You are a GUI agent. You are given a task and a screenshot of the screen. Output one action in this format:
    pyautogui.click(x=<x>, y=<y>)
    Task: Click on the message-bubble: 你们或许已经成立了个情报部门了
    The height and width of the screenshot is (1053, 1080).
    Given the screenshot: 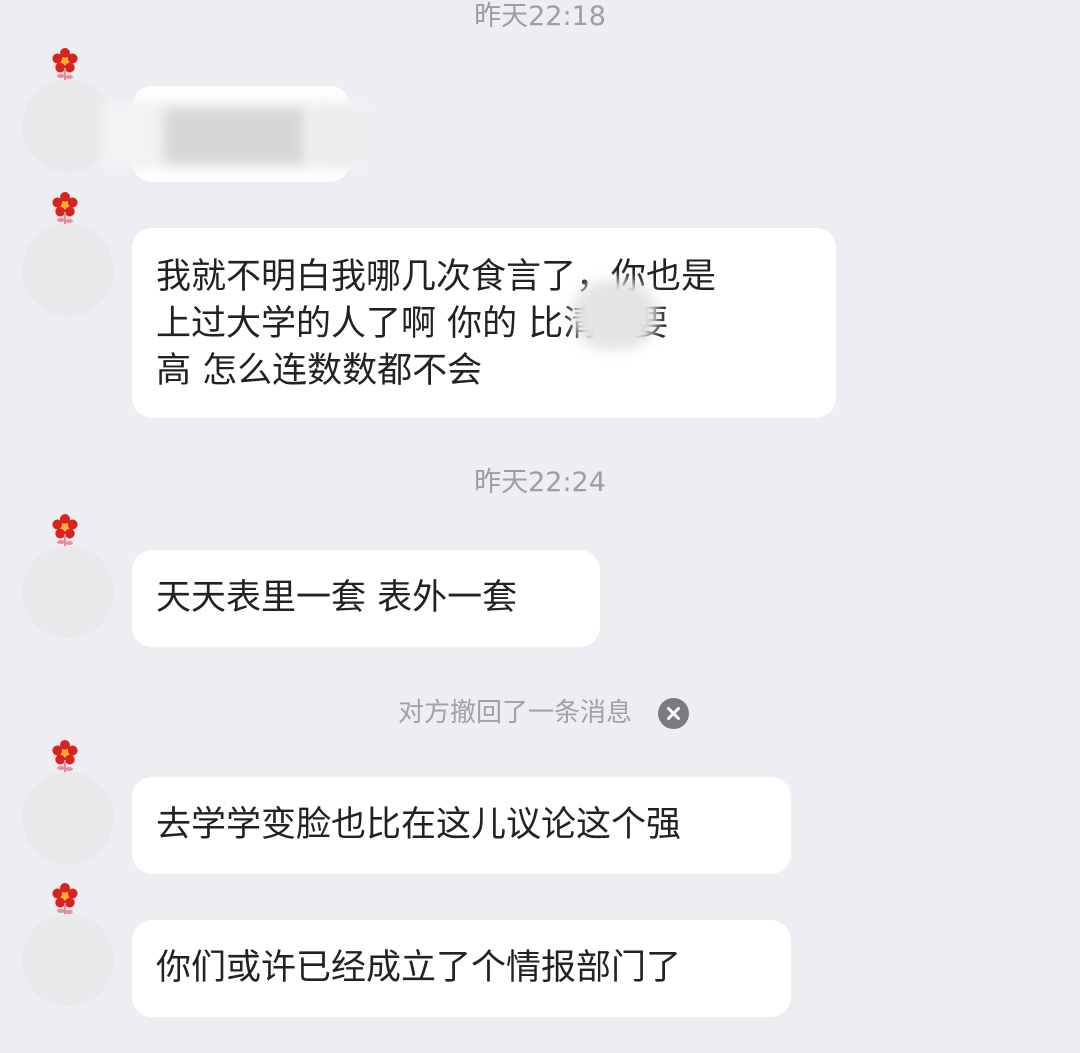 What is the action you would take?
    pyautogui.click(x=461, y=968)
    